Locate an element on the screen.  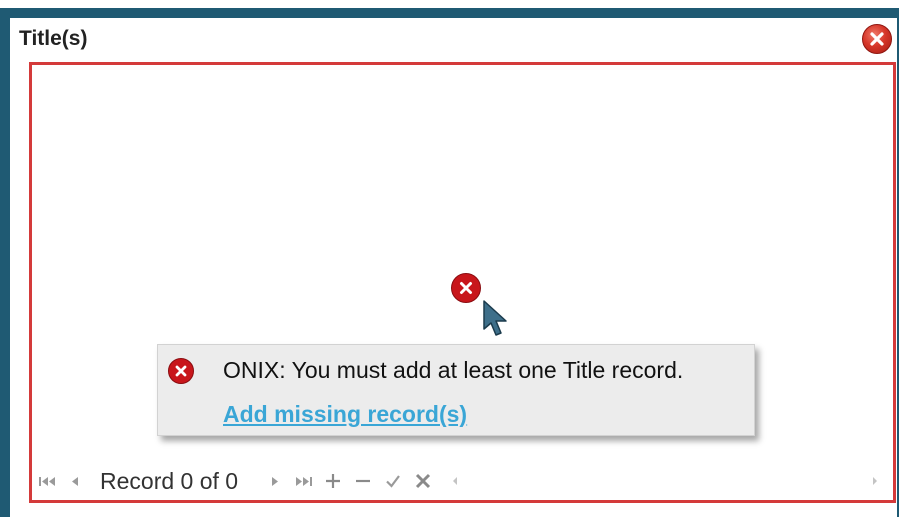
record-pager: Record 0 of 0 is located at coordinates (461, 481).